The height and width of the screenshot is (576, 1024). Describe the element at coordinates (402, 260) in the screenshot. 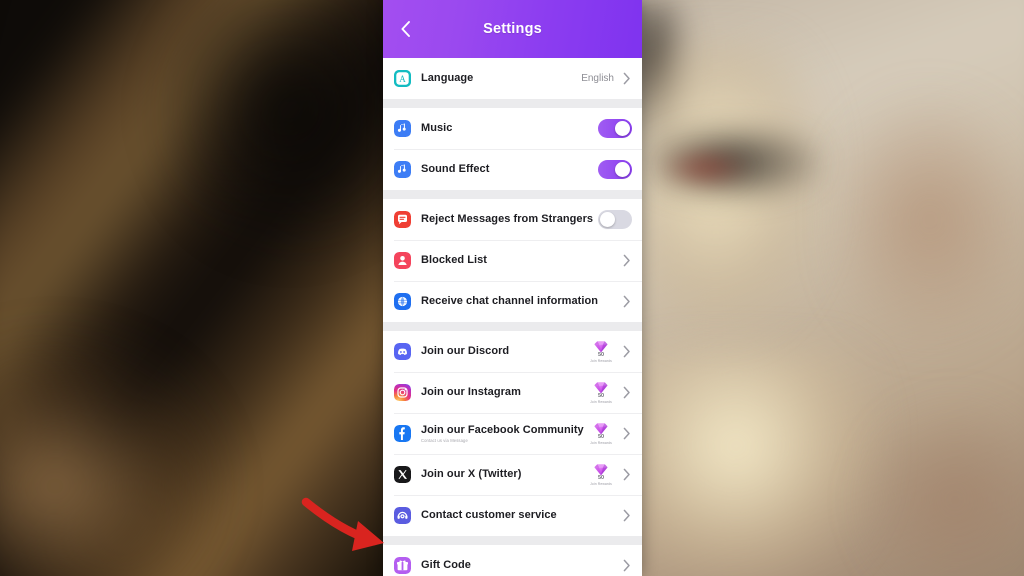

I see `blocked-user-icon` at that location.